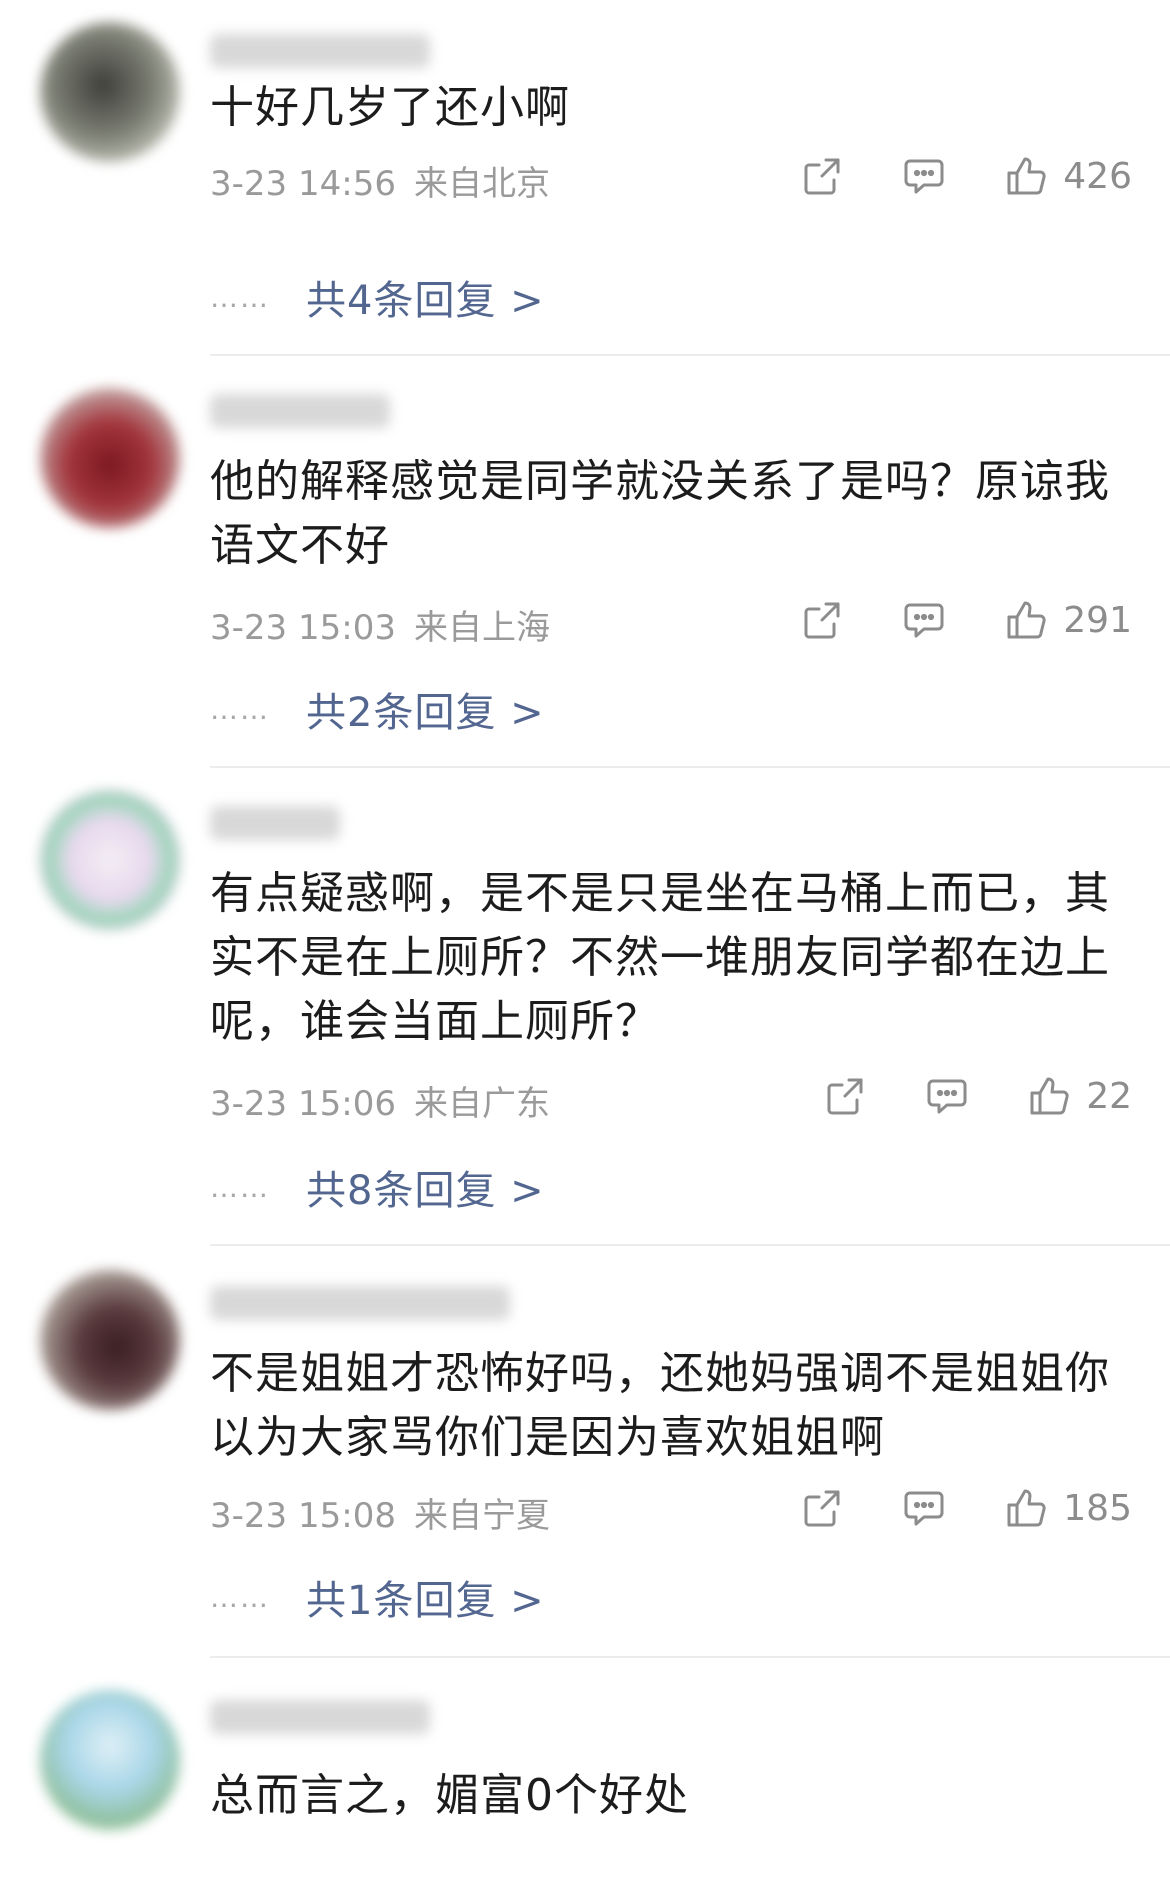 This screenshot has height=1882, width=1170. I want to click on comment-location: 来自北京, so click(481, 184).